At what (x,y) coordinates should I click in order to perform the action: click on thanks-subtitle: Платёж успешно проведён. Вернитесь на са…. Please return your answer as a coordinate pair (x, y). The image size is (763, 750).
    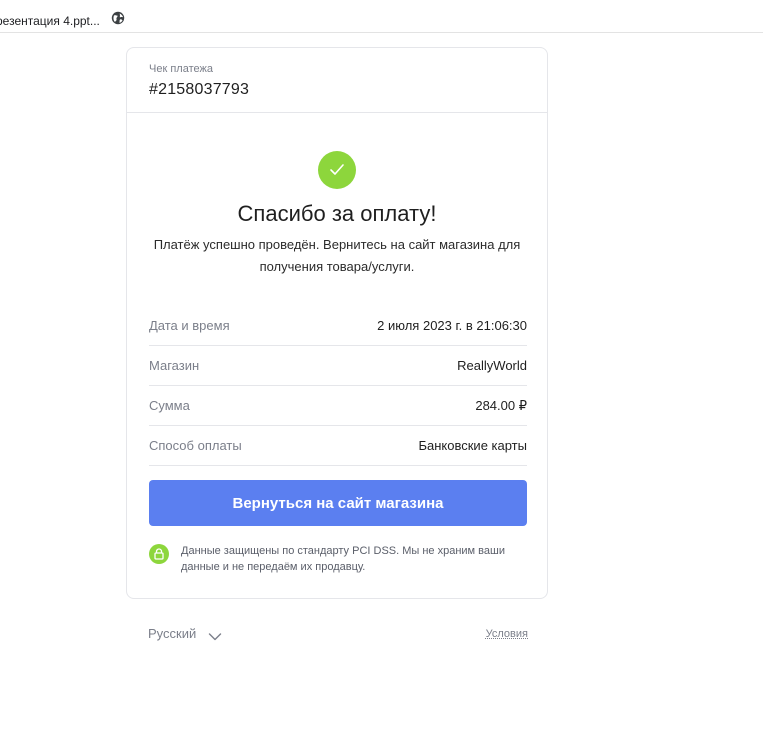
    Looking at the image, I should click on (337, 255).